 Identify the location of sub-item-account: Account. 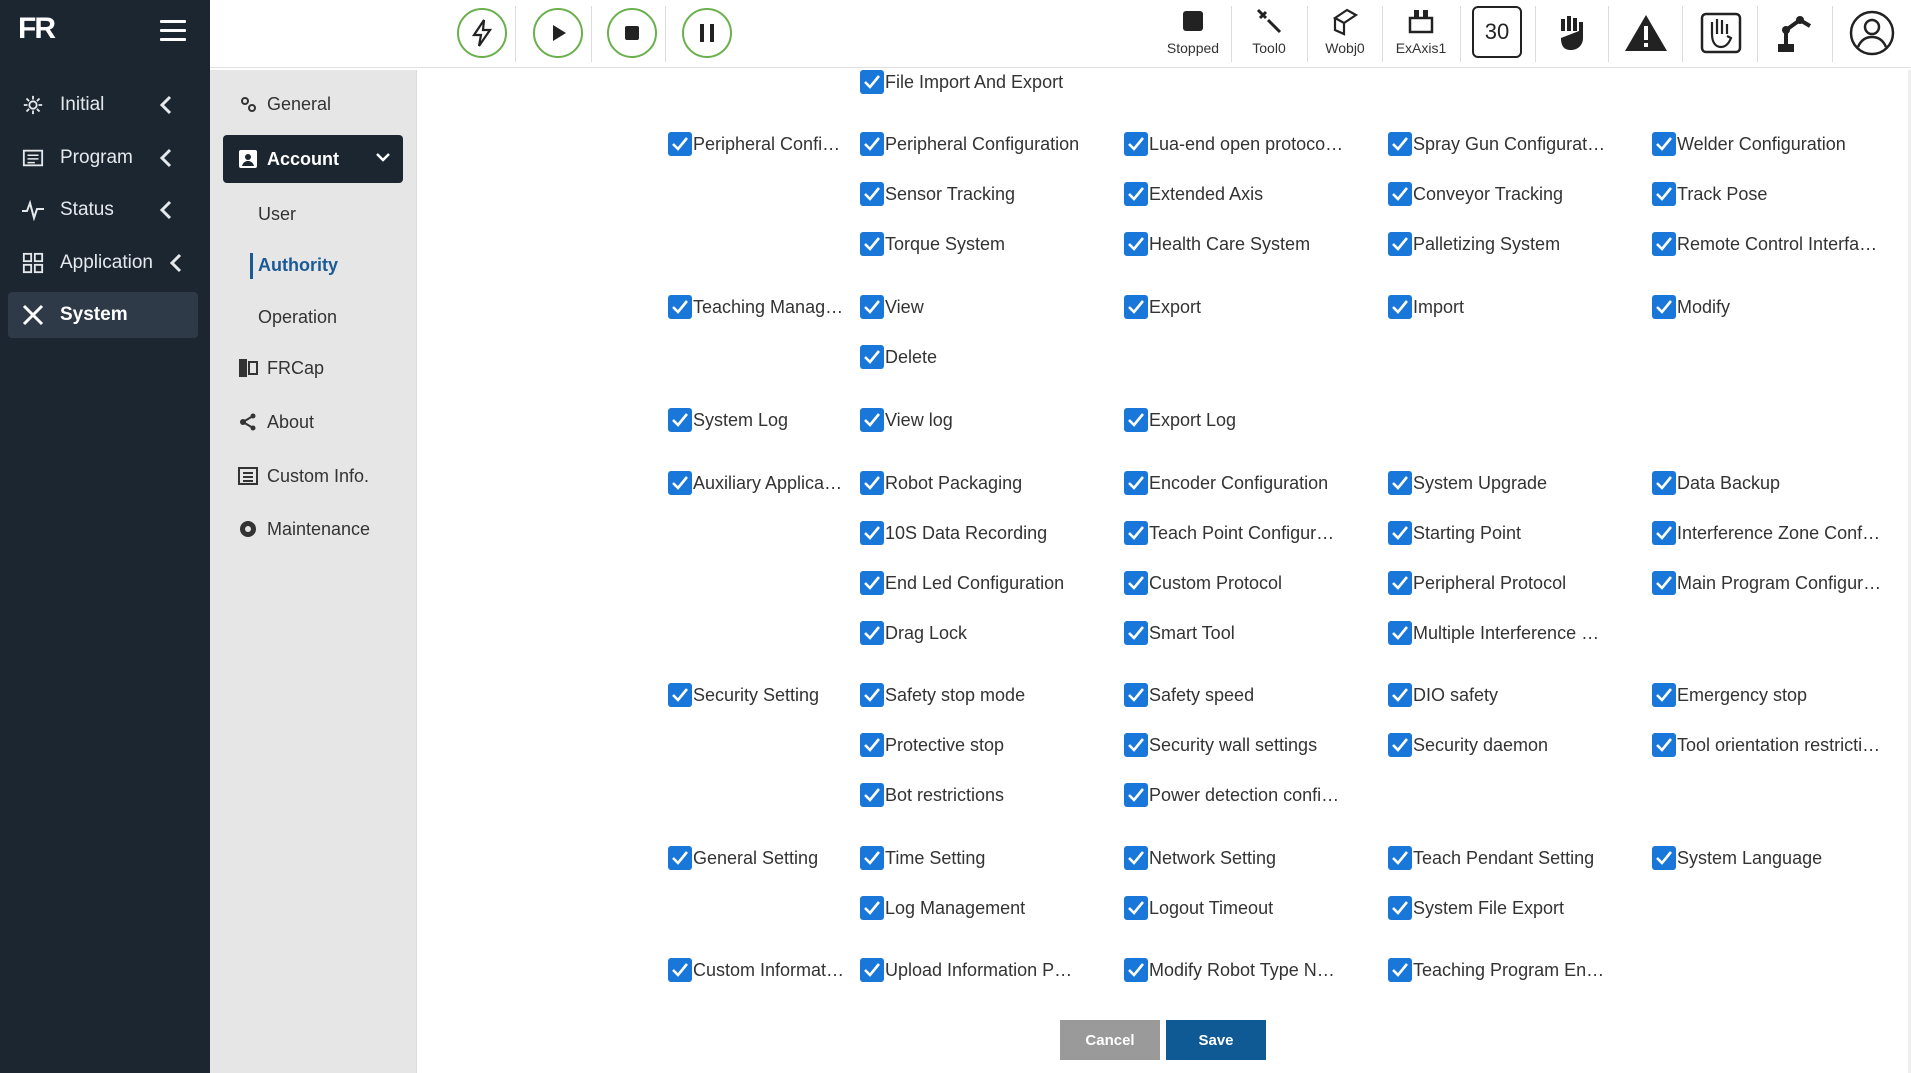
(313, 159).